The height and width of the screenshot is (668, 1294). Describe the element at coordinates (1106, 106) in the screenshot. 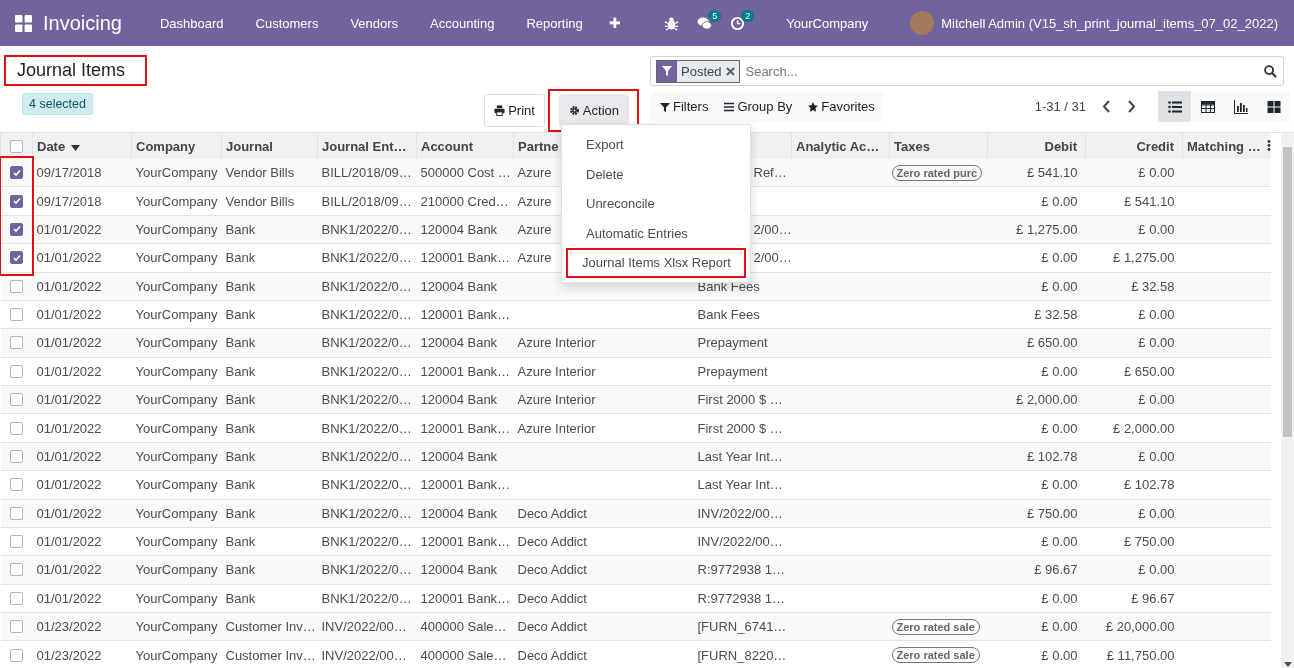

I see `previous-icon` at that location.